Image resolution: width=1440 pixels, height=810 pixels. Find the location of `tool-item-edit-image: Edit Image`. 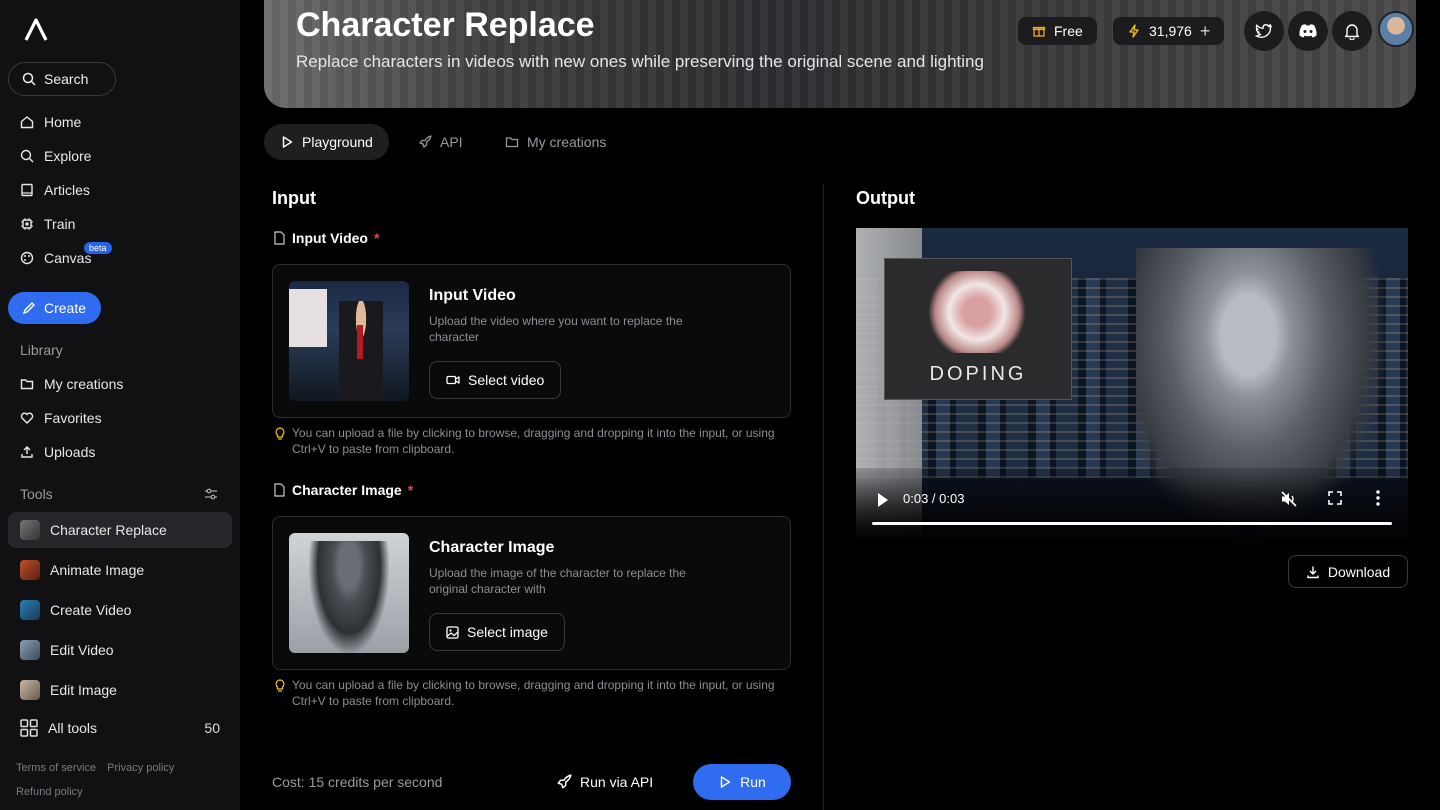

tool-item-edit-image: Edit Image is located at coordinates (120, 690).